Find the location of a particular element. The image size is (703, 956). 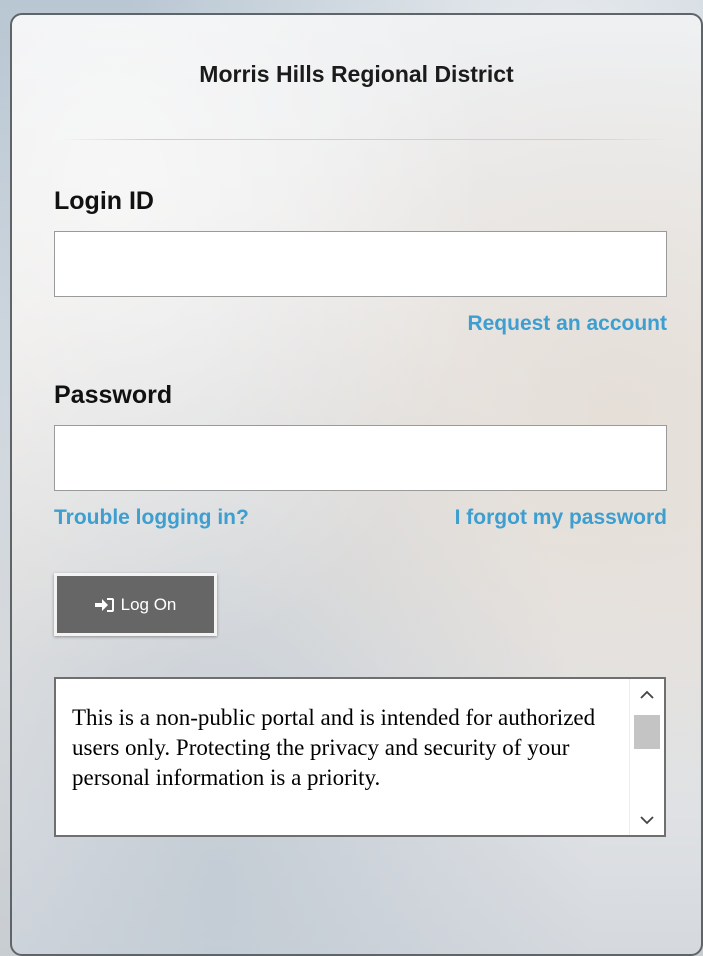

log-on-button: Log On is located at coordinates (135, 604).